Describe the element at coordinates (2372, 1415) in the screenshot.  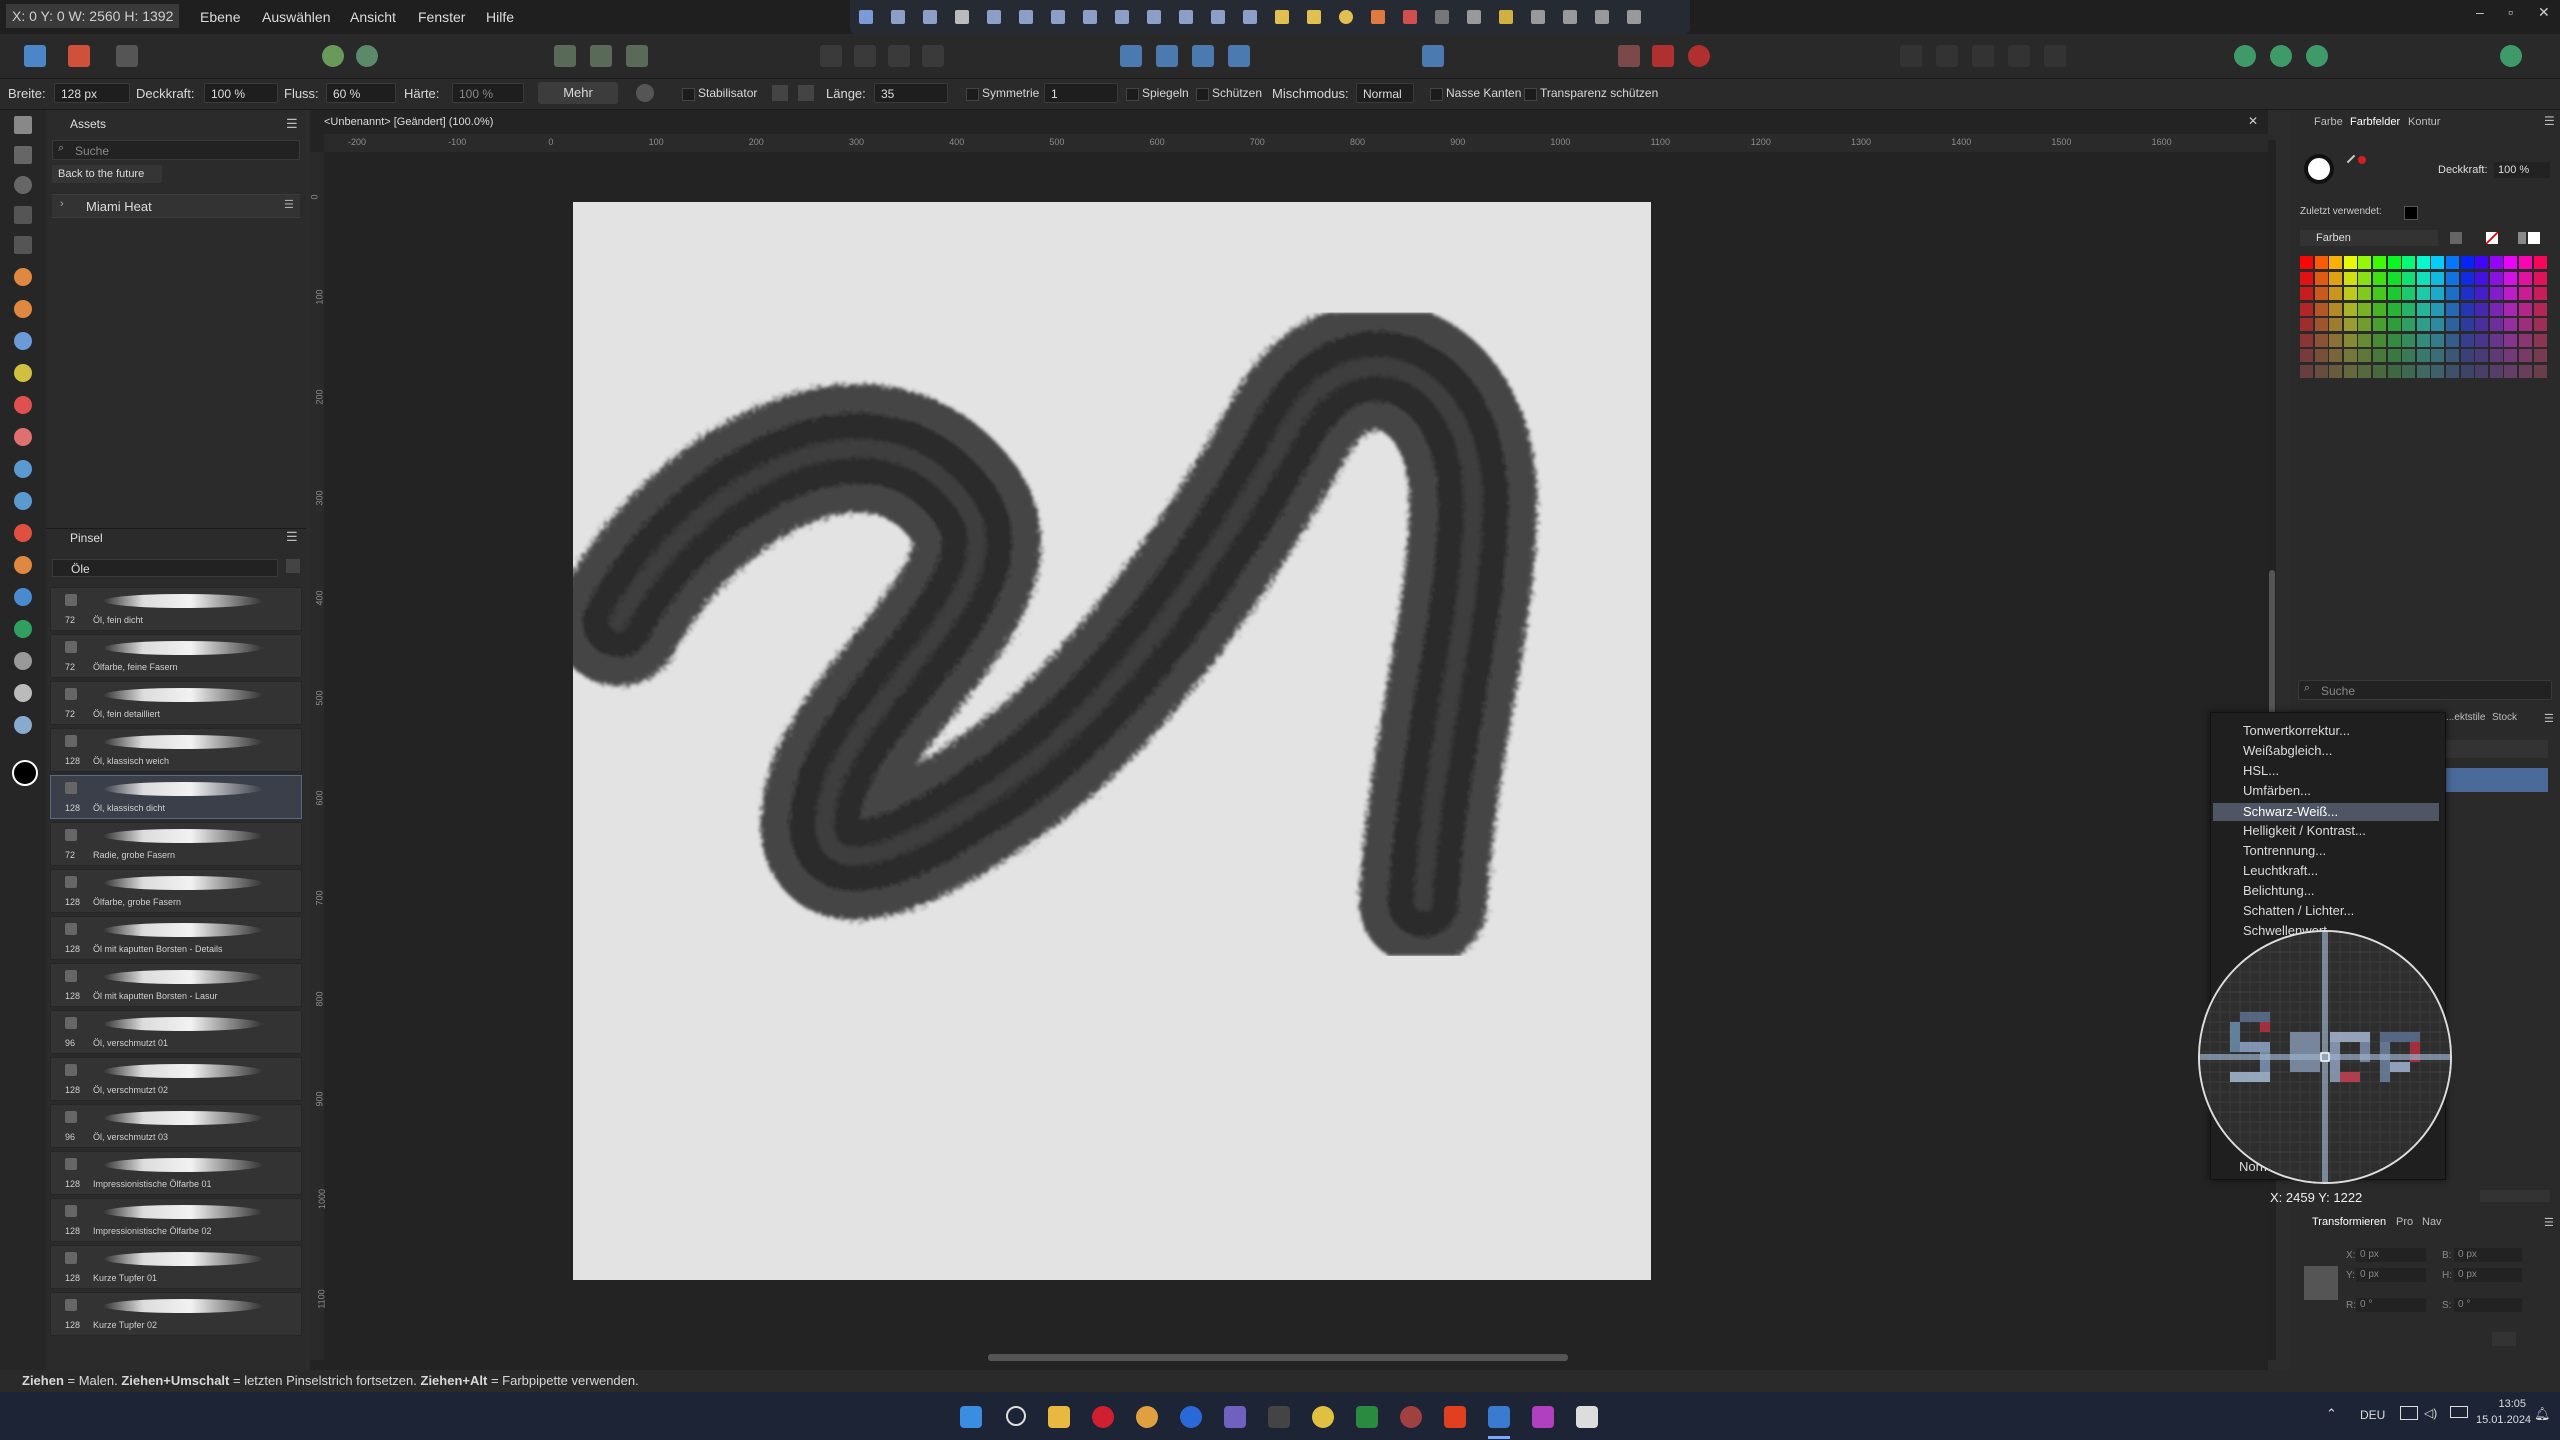
I see `language-indicator: DEU` at that location.